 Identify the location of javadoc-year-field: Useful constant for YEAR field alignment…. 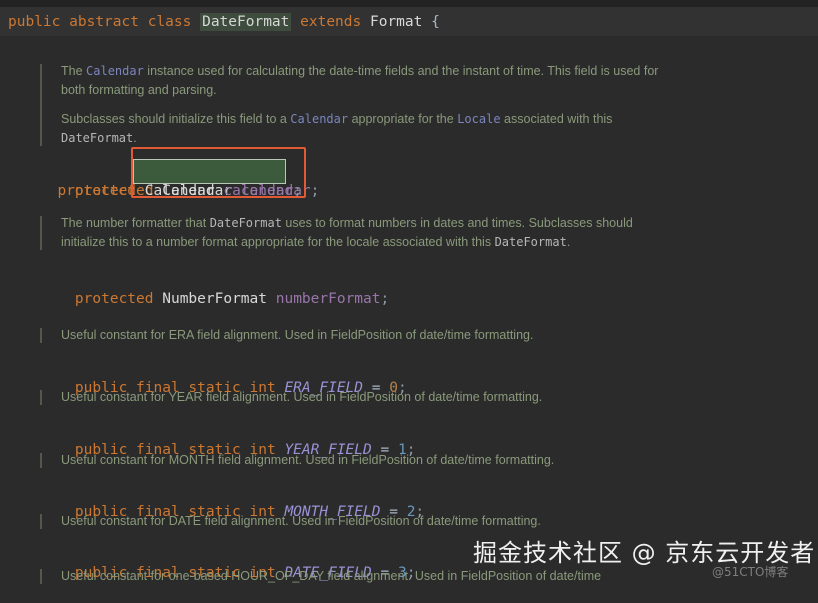
(390, 397).